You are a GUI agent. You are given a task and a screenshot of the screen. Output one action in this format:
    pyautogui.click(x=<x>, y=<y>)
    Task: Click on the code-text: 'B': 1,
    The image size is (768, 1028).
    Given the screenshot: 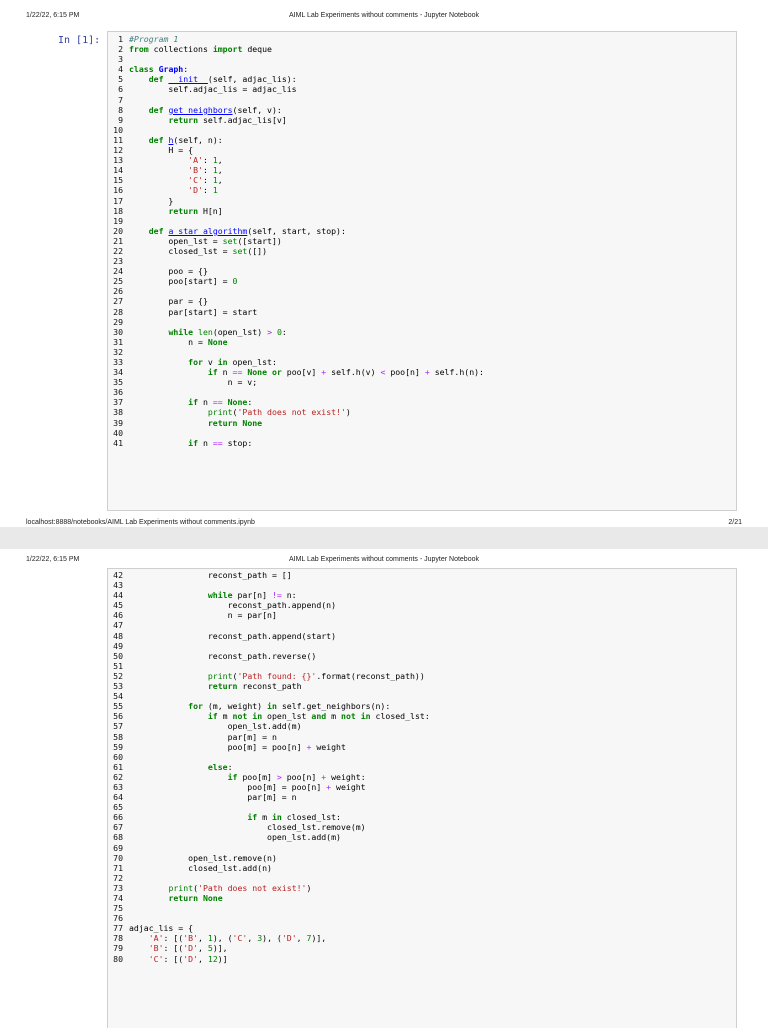 What is the action you would take?
    pyautogui.click(x=205, y=170)
    